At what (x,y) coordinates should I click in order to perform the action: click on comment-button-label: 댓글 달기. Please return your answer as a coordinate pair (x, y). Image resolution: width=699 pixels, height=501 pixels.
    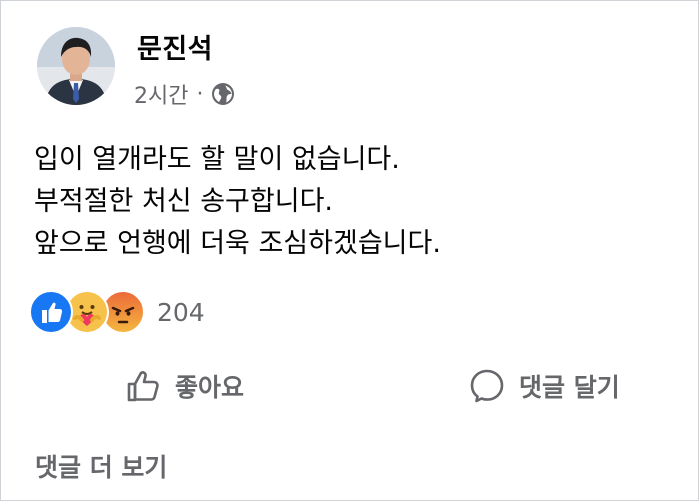
    Looking at the image, I should click on (569, 387).